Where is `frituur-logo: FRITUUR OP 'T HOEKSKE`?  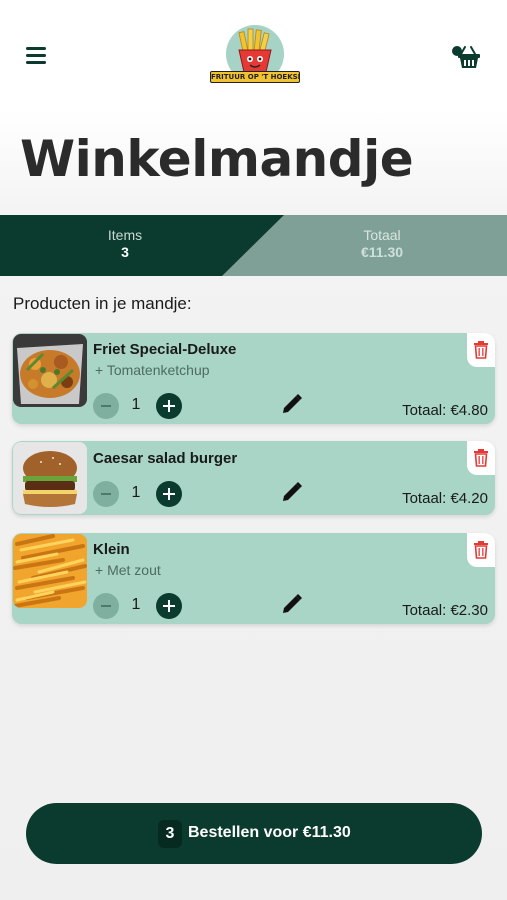 frituur-logo: FRITUUR OP 'T HOEKSKE is located at coordinates (255, 56).